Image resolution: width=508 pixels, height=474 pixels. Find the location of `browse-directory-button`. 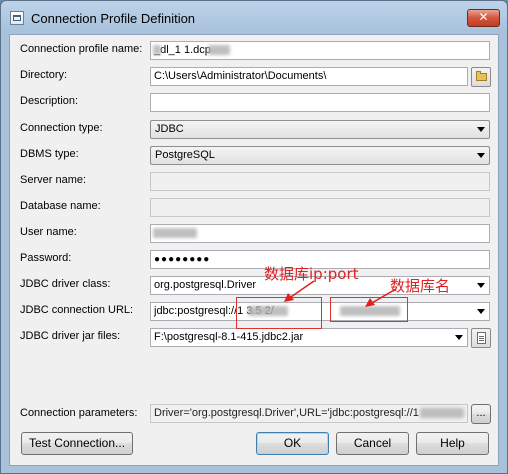

browse-directory-button is located at coordinates (481, 77).